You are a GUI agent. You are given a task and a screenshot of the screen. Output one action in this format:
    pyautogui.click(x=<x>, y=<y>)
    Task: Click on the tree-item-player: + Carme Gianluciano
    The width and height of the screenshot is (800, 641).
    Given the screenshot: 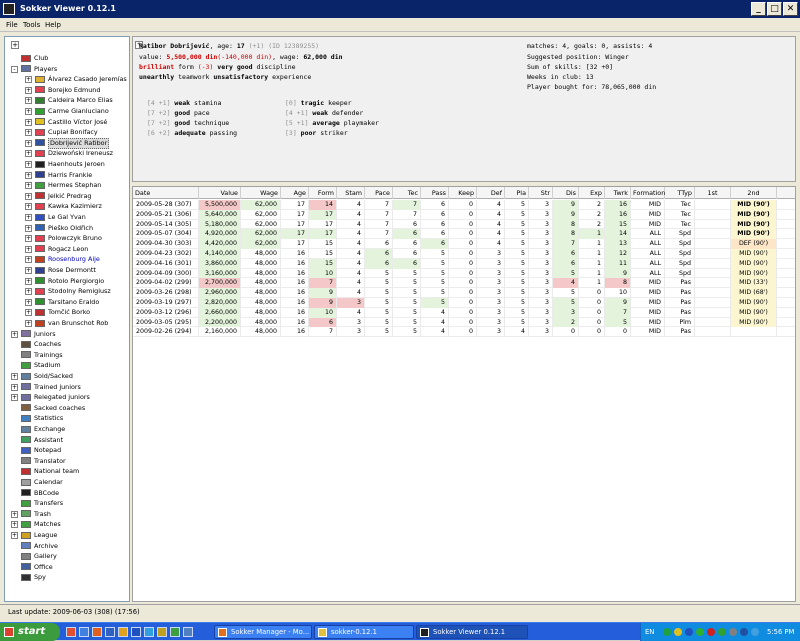 What is the action you would take?
    pyautogui.click(x=67, y=111)
    